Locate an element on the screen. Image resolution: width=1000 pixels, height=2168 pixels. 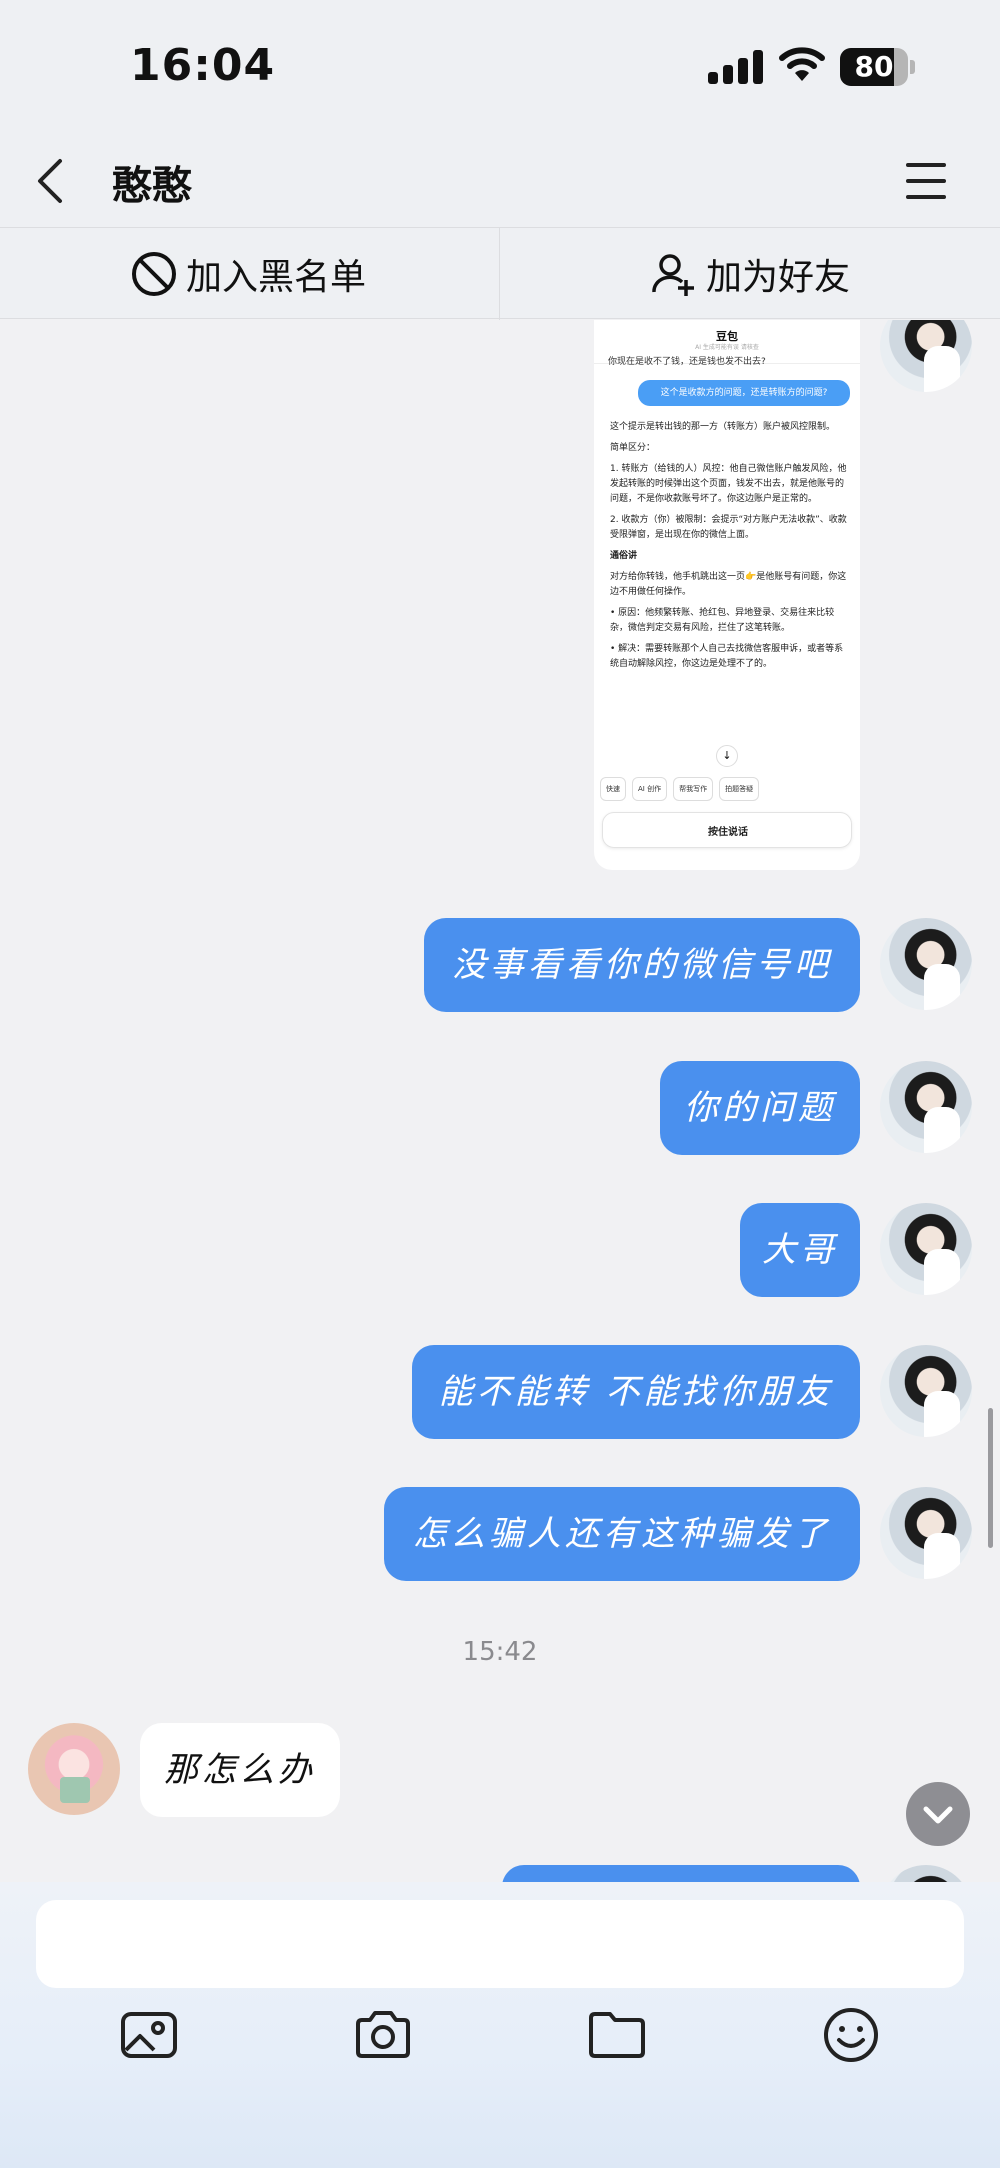
add-friend-button: 加为好友 is located at coordinates (750, 274).